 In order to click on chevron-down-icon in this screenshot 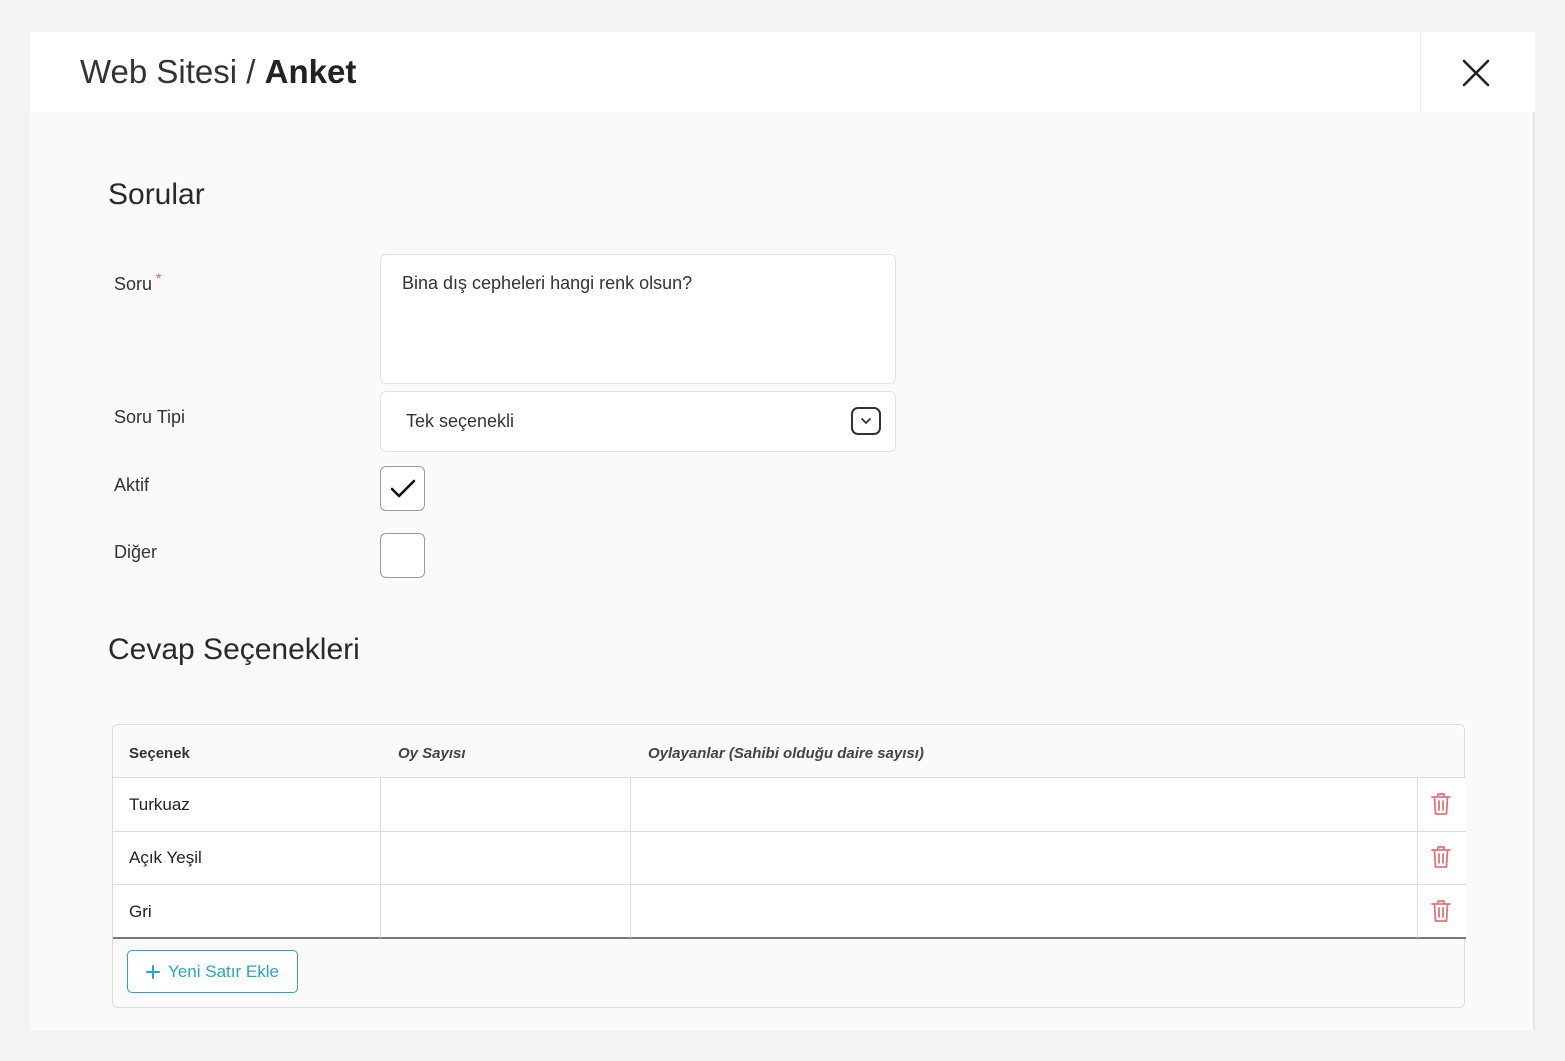, I will do `click(866, 421)`.